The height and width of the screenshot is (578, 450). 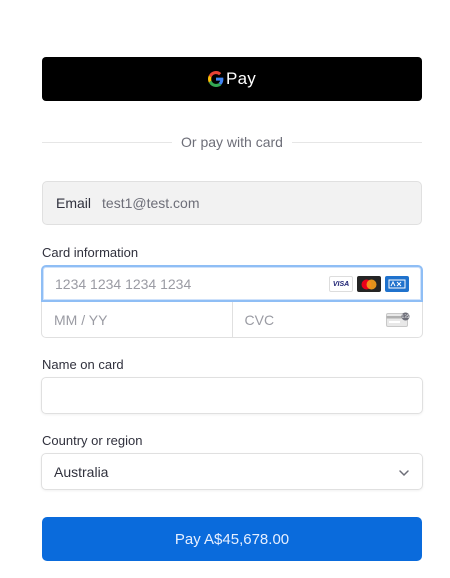 I want to click on chevron-down-icon, so click(x=404, y=473).